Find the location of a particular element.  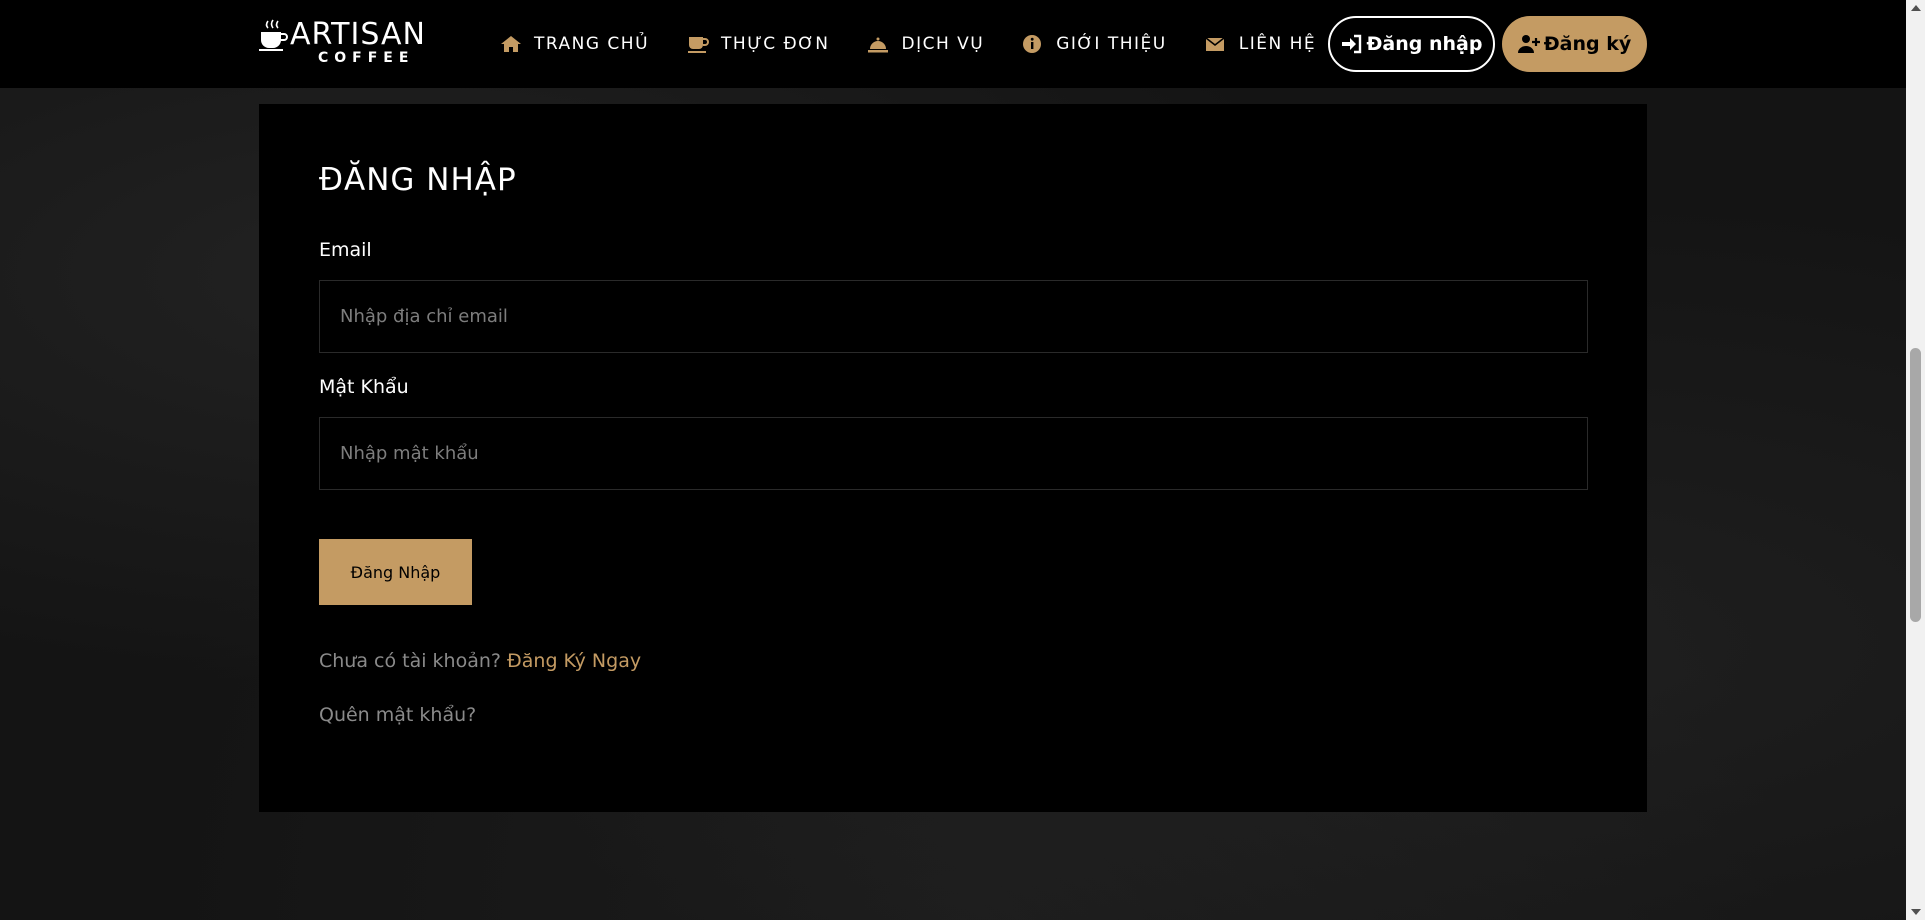

register-button: Đăng ký is located at coordinates (1574, 44).